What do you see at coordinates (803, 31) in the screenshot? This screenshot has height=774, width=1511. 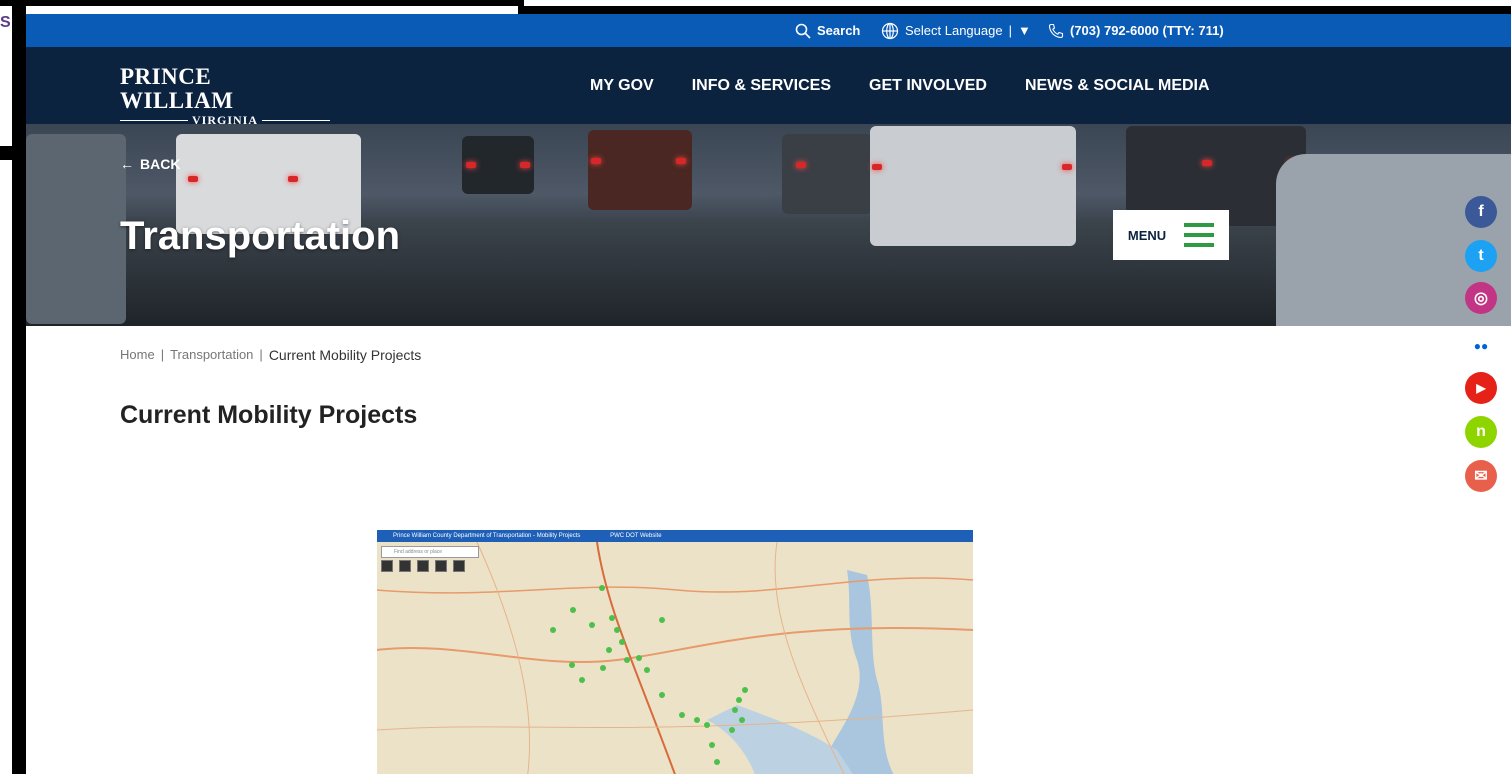 I see `search-icon` at bounding box center [803, 31].